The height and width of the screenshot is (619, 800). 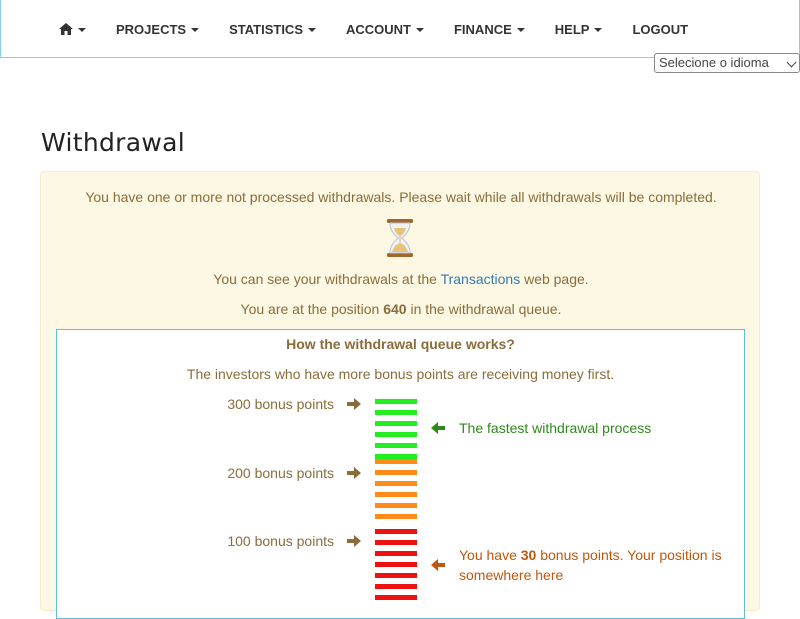 I want to click on nav-account: ACCOUNT, so click(x=385, y=29).